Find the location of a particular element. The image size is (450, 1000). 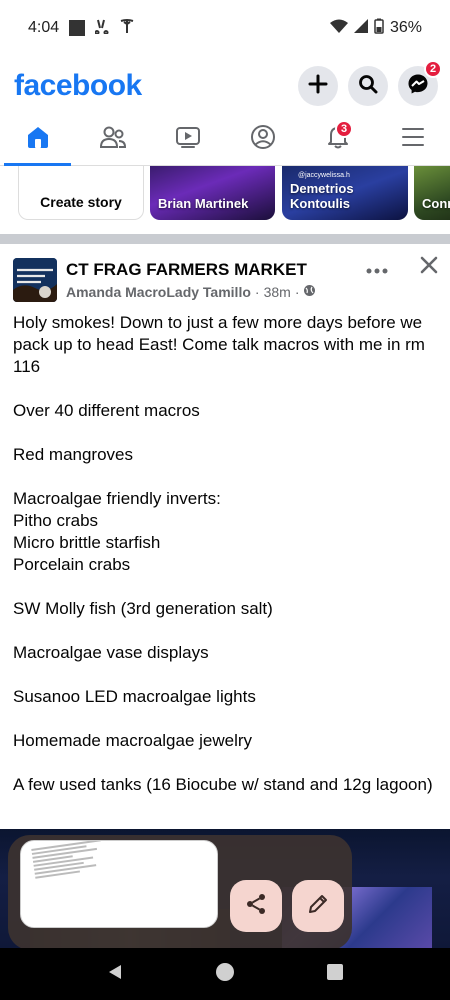

battery-percent: 36% is located at coordinates (405, 27).